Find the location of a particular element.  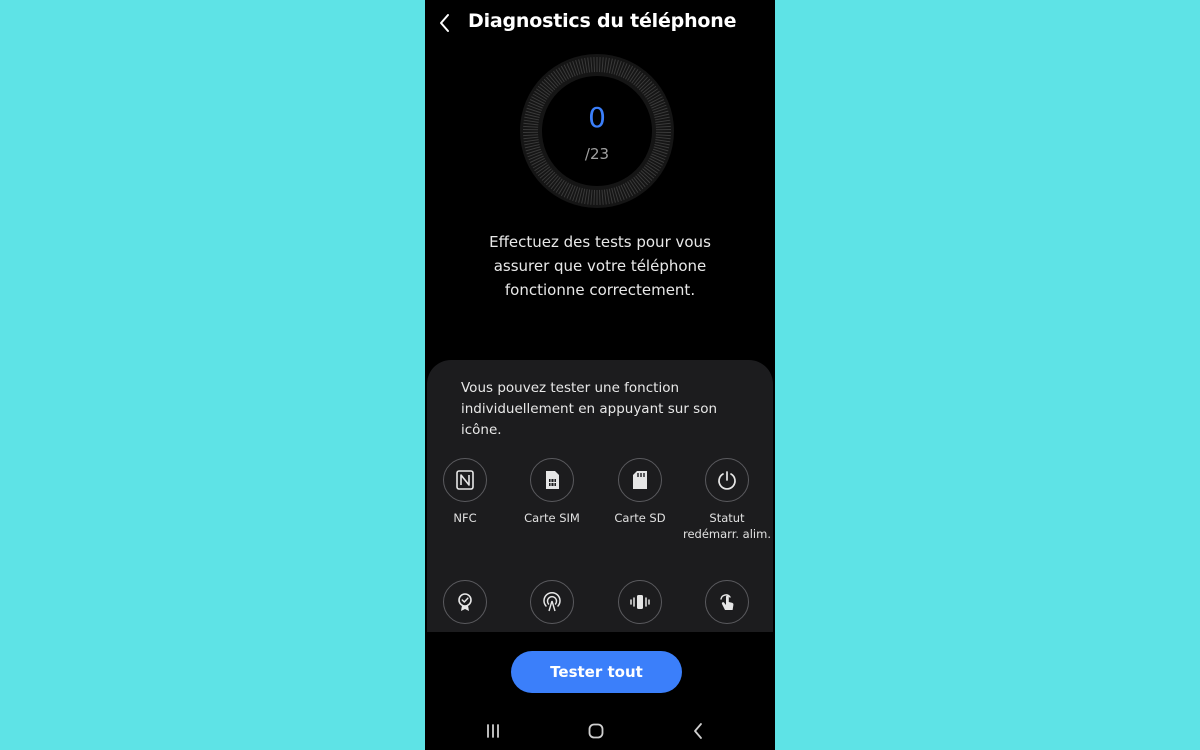

vibration-icon is located at coordinates (640, 602).